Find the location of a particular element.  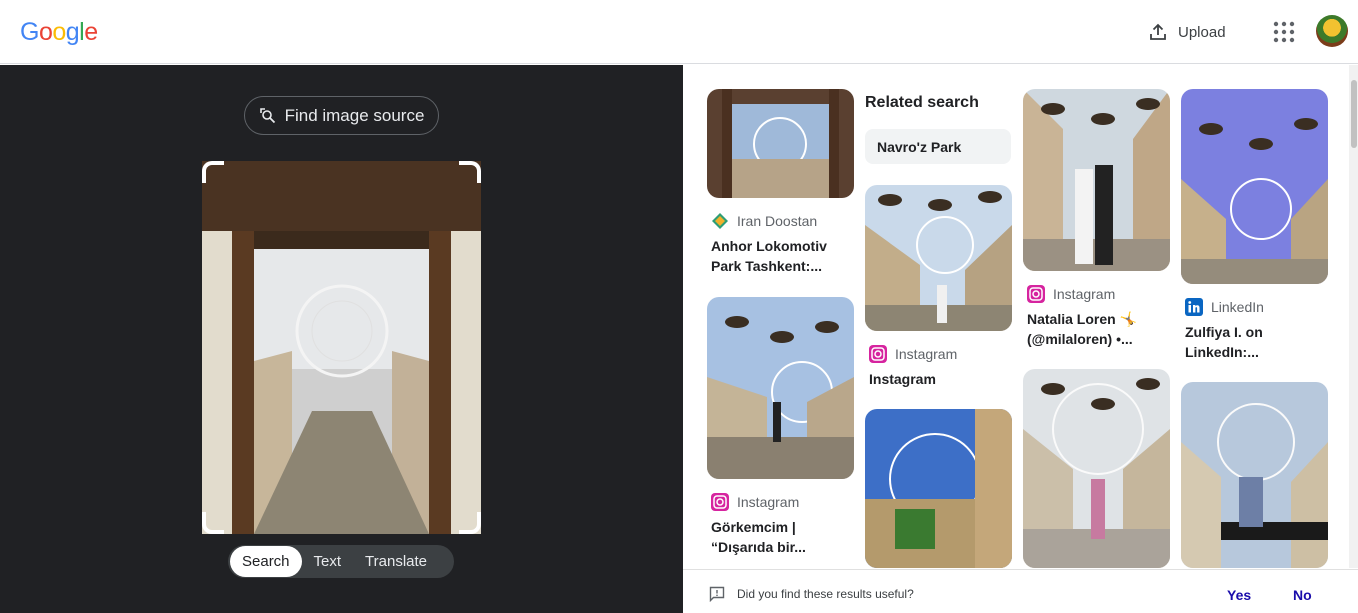

find-image-source-label: Find image source is located at coordinates (354, 115).